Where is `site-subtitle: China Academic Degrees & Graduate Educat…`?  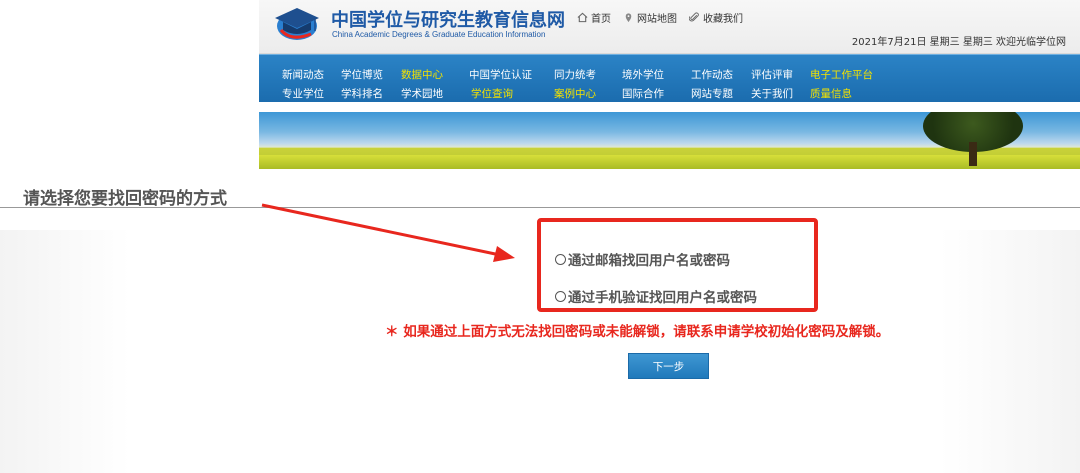 site-subtitle: China Academic Degrees & Graduate Educat… is located at coordinates (439, 34).